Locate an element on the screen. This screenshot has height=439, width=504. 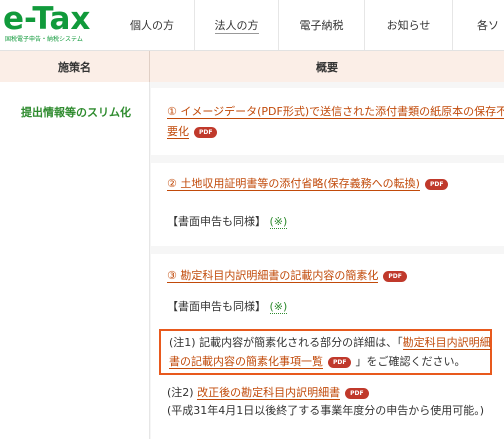
nav-individual: 個人の方 is located at coordinates (152, 25).